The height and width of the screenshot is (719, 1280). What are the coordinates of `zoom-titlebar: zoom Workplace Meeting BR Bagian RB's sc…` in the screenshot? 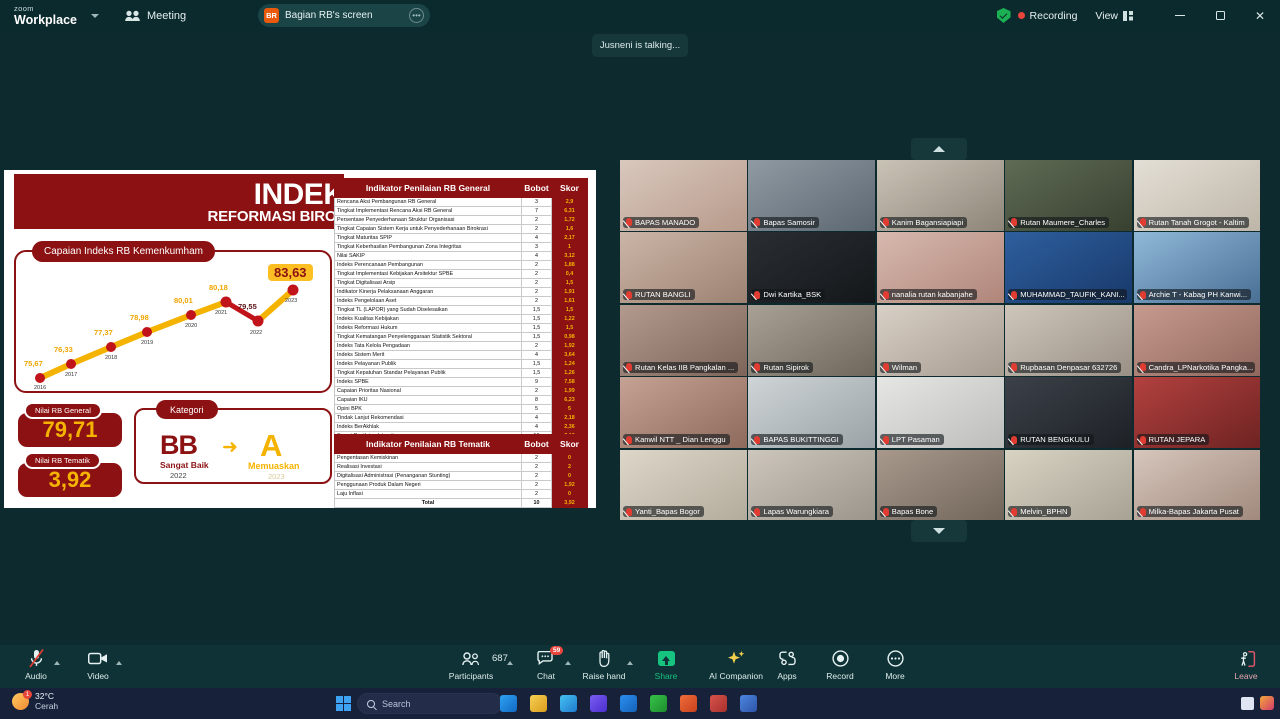 It's located at (640, 15).